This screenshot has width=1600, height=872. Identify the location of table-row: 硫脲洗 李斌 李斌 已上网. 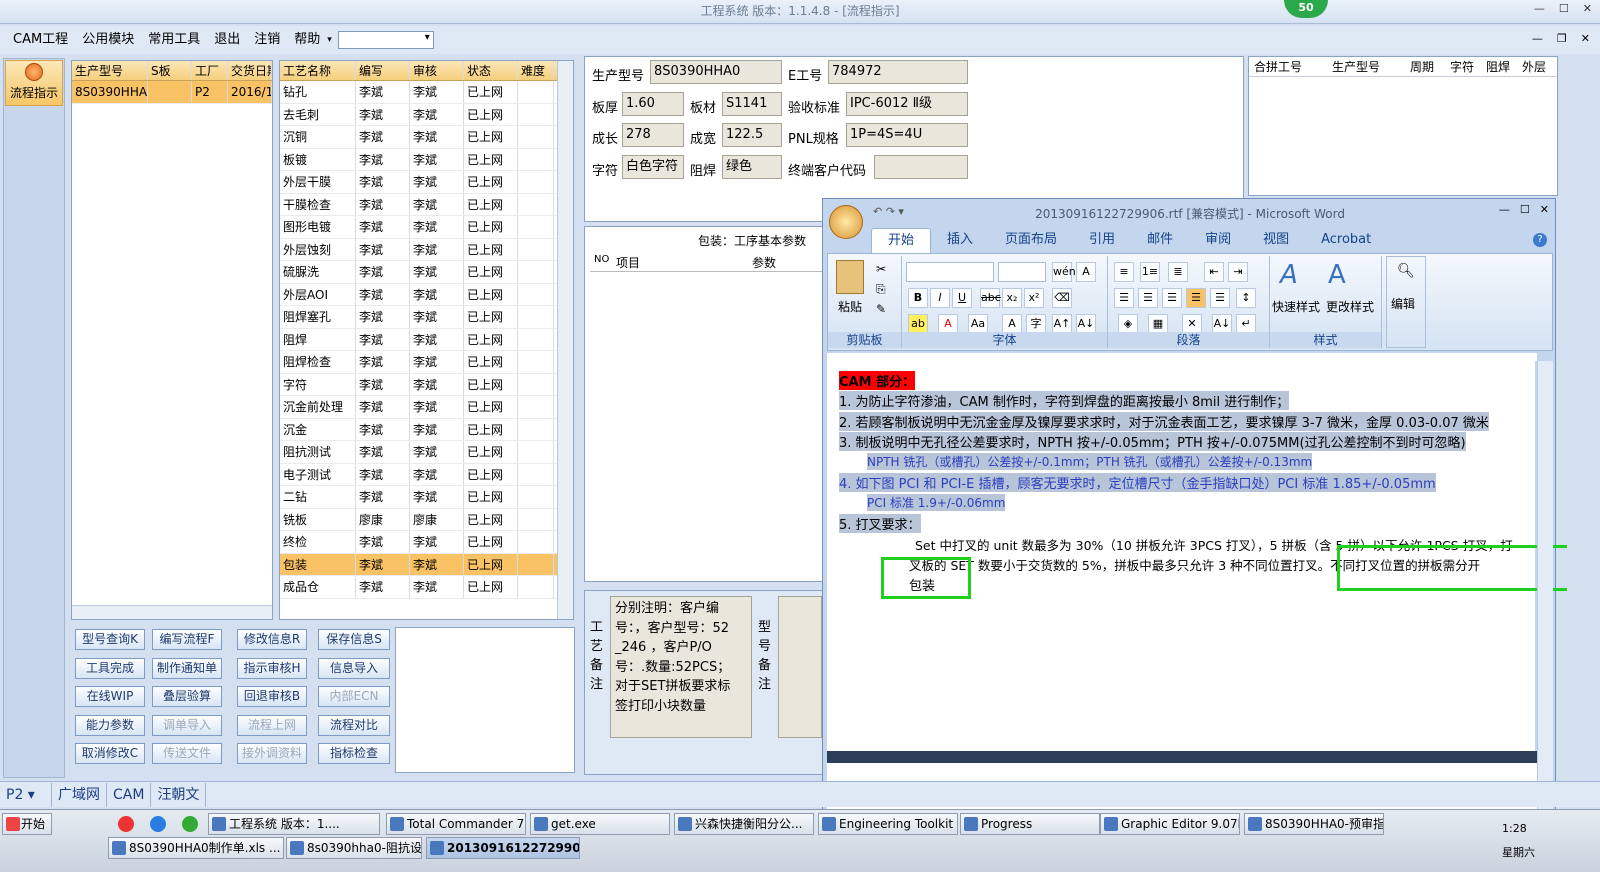
(426, 272).